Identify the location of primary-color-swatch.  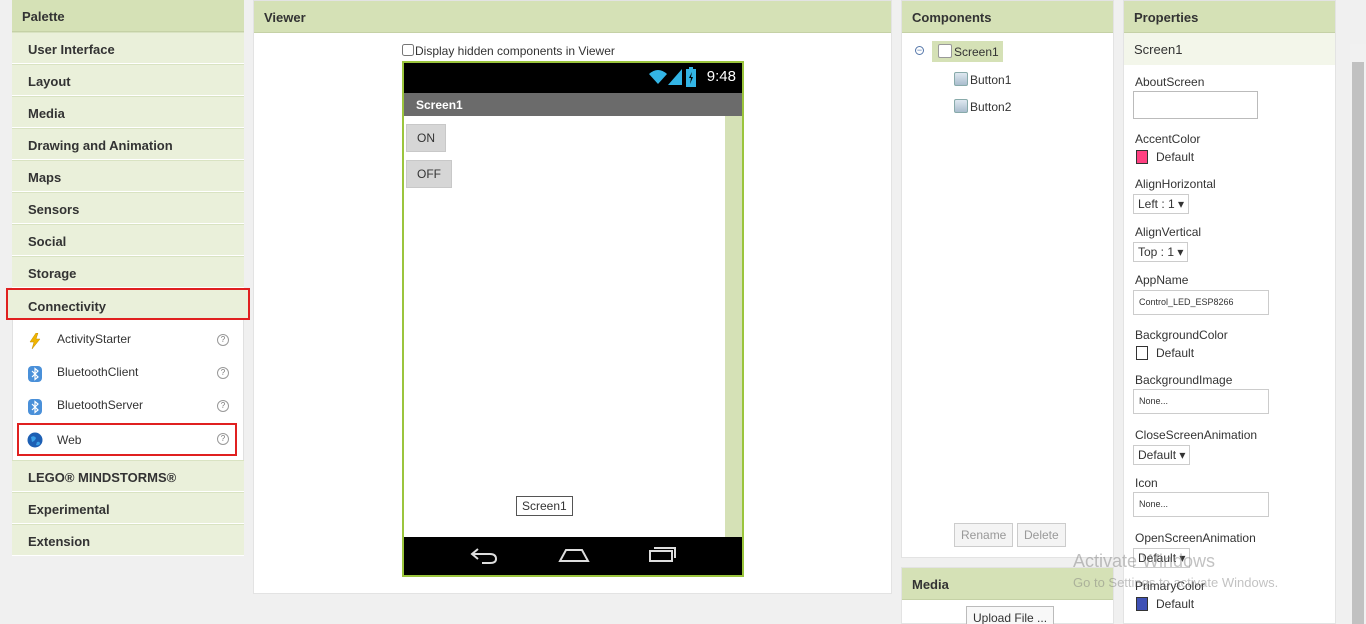
(1142, 604).